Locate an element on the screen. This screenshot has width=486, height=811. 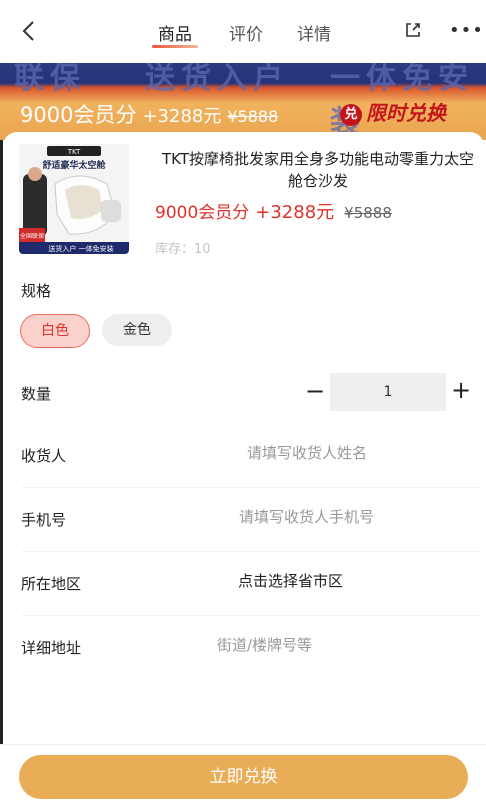
price-points: 9000会员分 is located at coordinates (202, 213).